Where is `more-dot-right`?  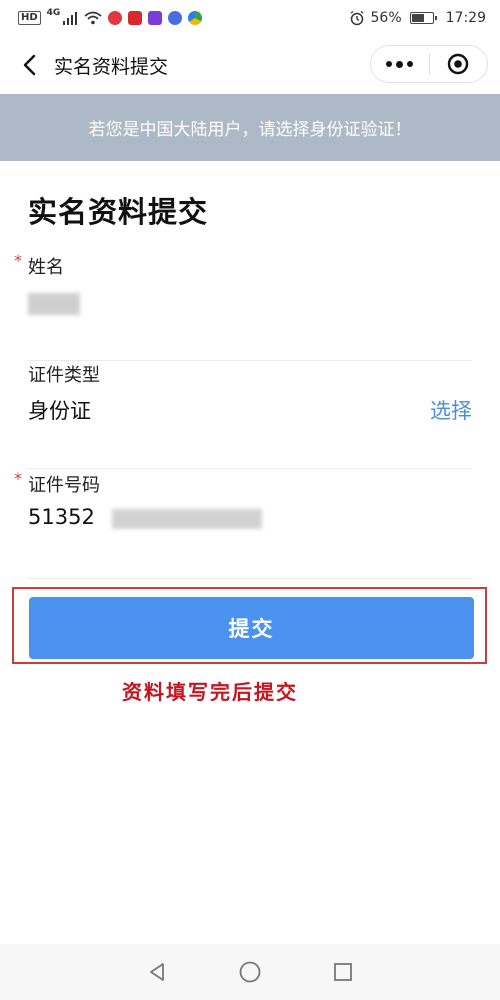 more-dot-right is located at coordinates (410, 64).